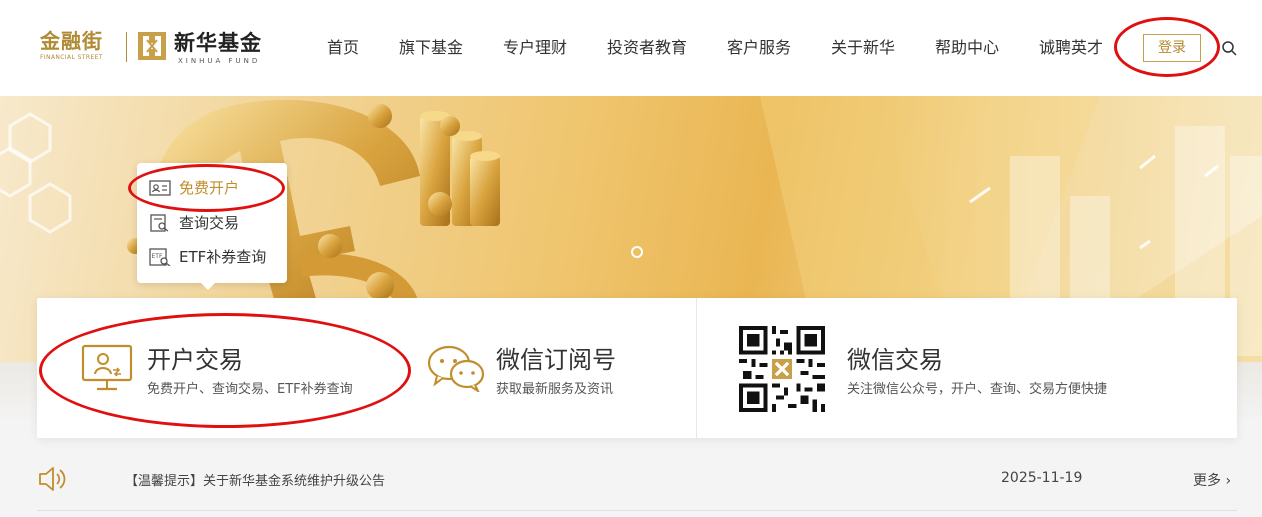  Describe the element at coordinates (159, 223) in the screenshot. I see `search-doc-icon` at that location.